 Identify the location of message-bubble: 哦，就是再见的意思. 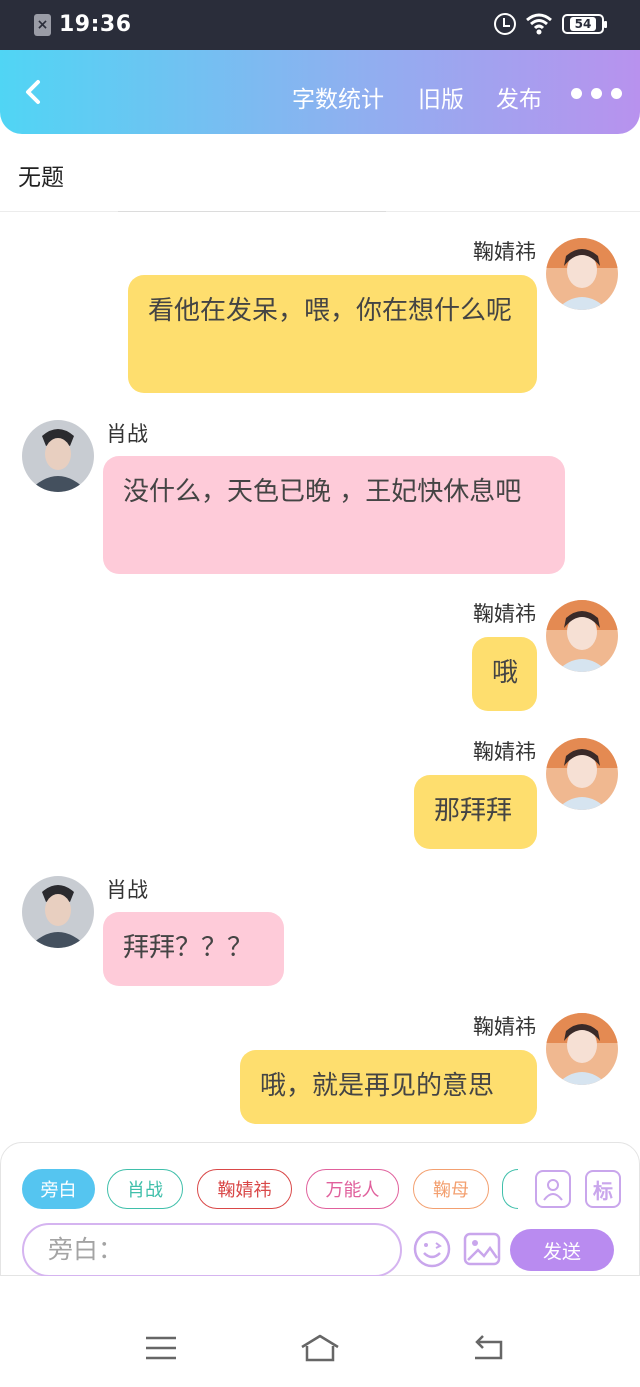
(388, 1087).